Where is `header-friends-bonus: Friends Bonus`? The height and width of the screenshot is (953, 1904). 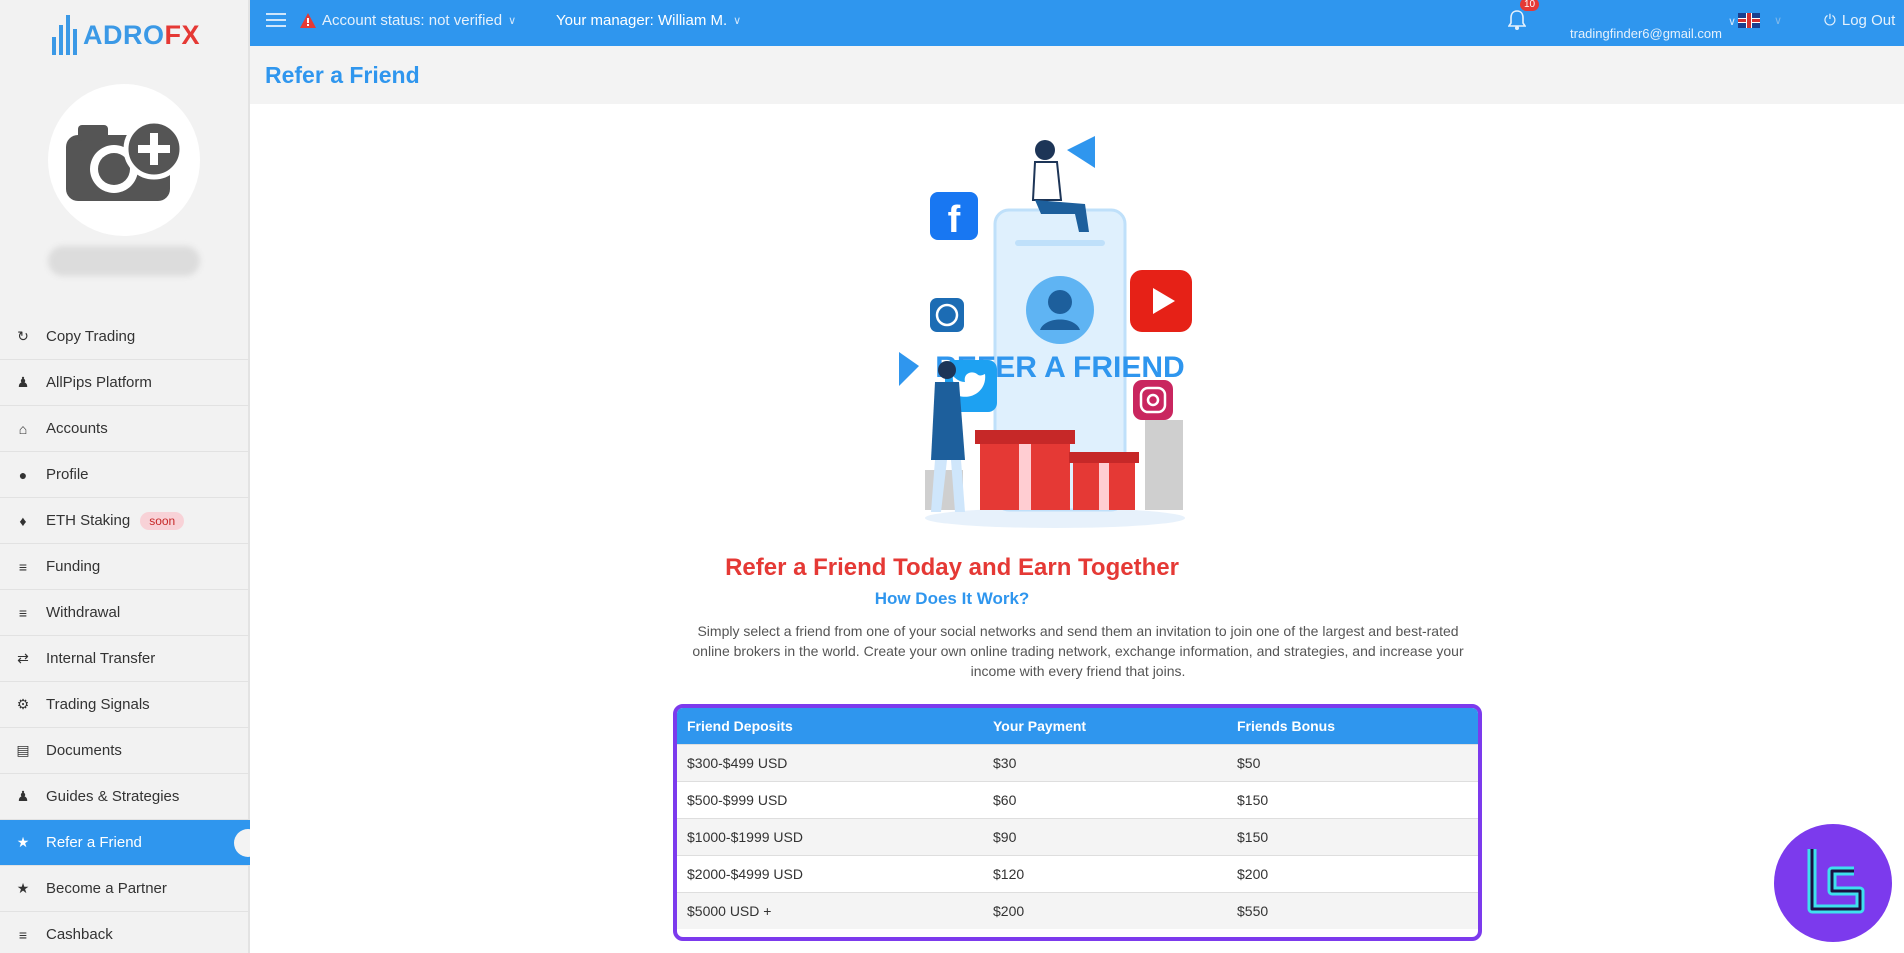 header-friends-bonus: Friends Bonus is located at coordinates (1352, 726).